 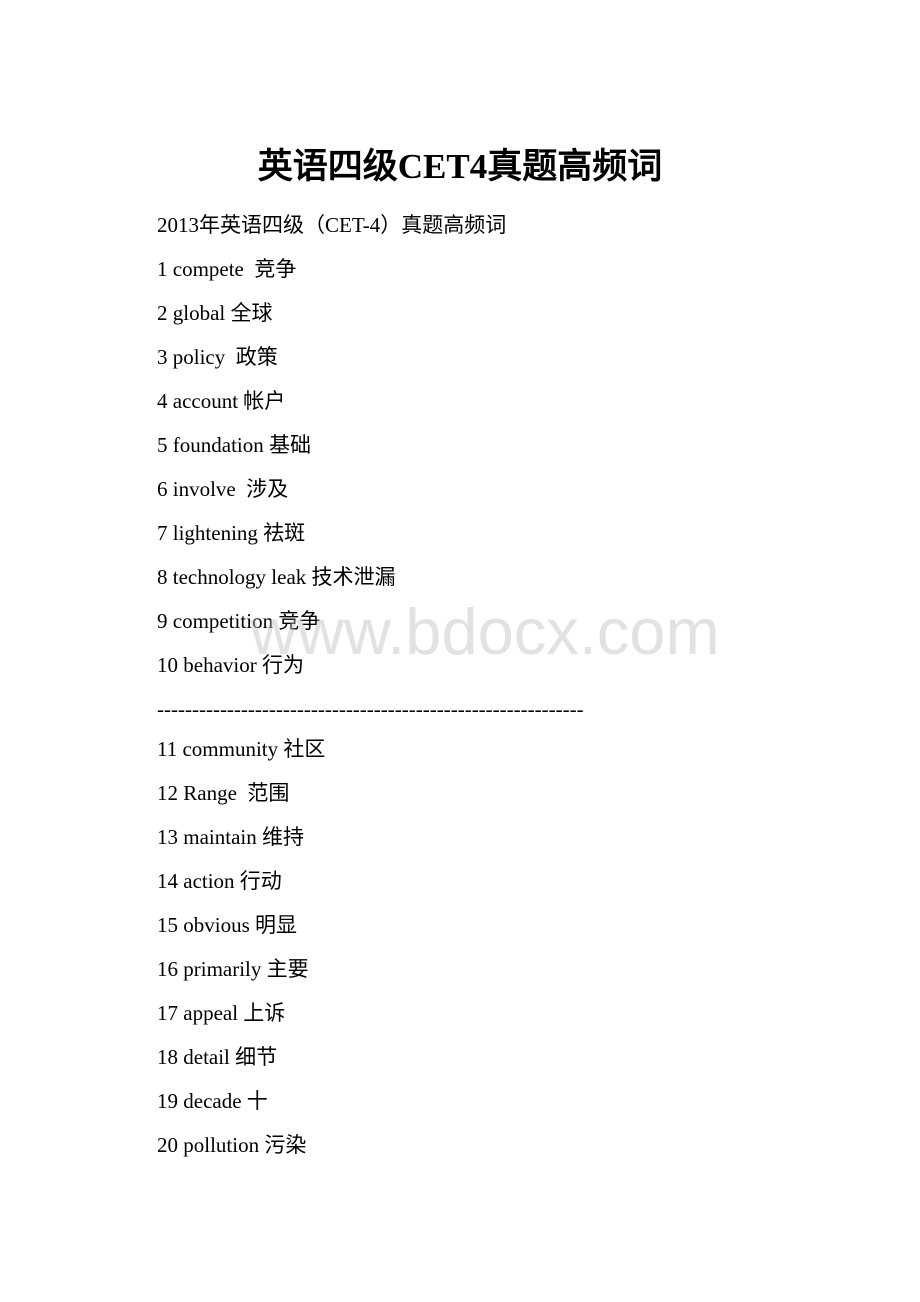 I want to click on word-entry: 5 foundation 基础, so click(x=234, y=445).